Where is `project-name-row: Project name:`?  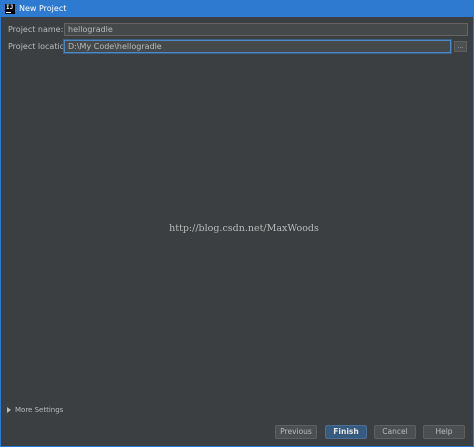
project-name-row: Project name: is located at coordinates (237, 30).